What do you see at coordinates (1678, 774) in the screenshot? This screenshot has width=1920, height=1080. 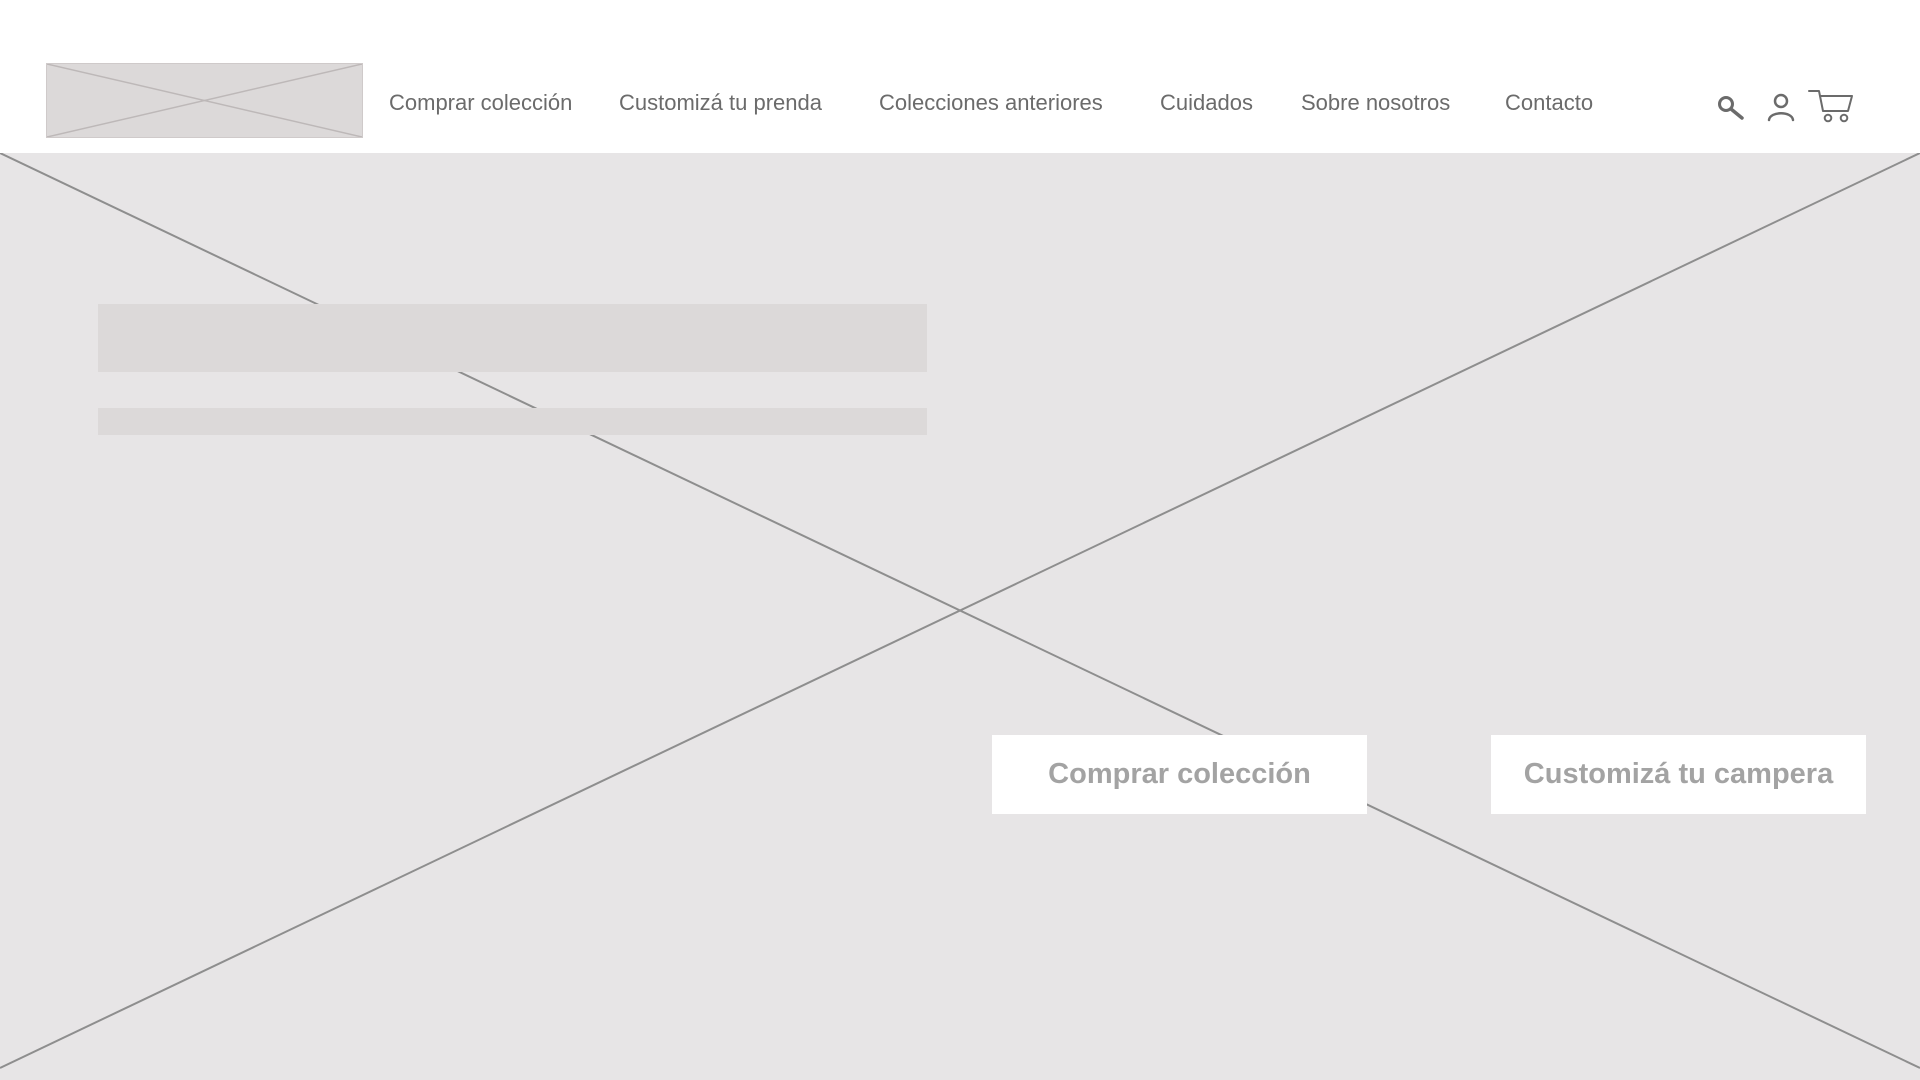 I see `customiza-tu-campera-button: Customizá tu campera` at bounding box center [1678, 774].